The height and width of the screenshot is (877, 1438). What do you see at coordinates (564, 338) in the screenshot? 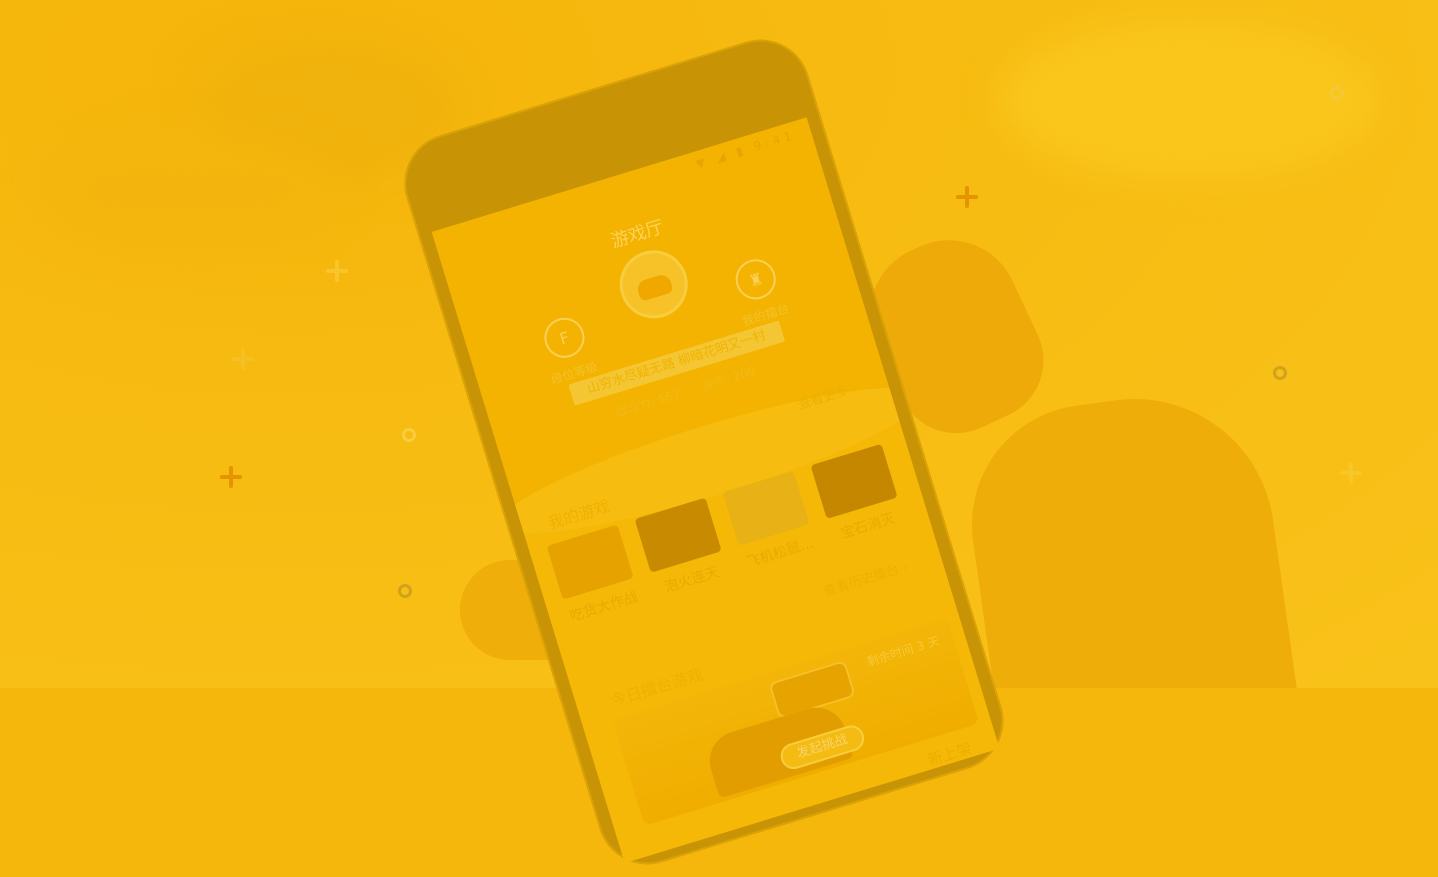
I see `shield-badge-glyph: F` at bounding box center [564, 338].